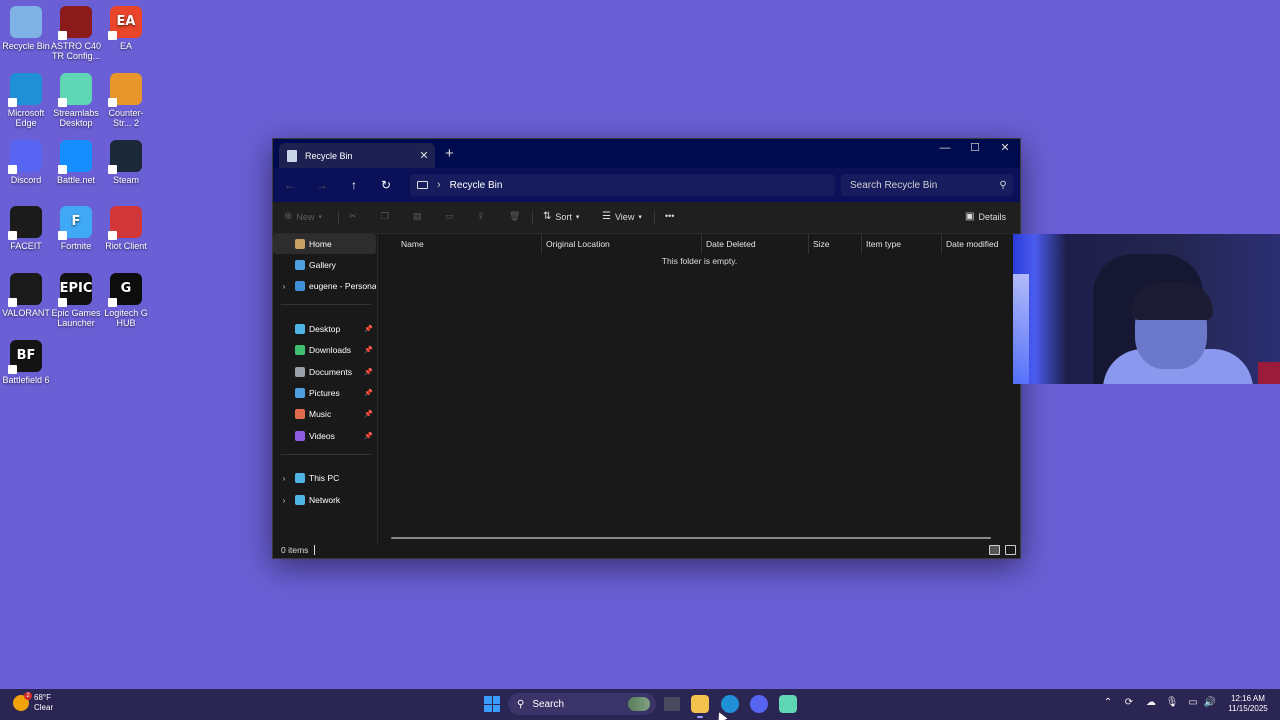 This screenshot has height=720, width=1280. What do you see at coordinates (26, 380) in the screenshot?
I see `desktop-icon-label: Battlefield 6` at bounding box center [26, 380].